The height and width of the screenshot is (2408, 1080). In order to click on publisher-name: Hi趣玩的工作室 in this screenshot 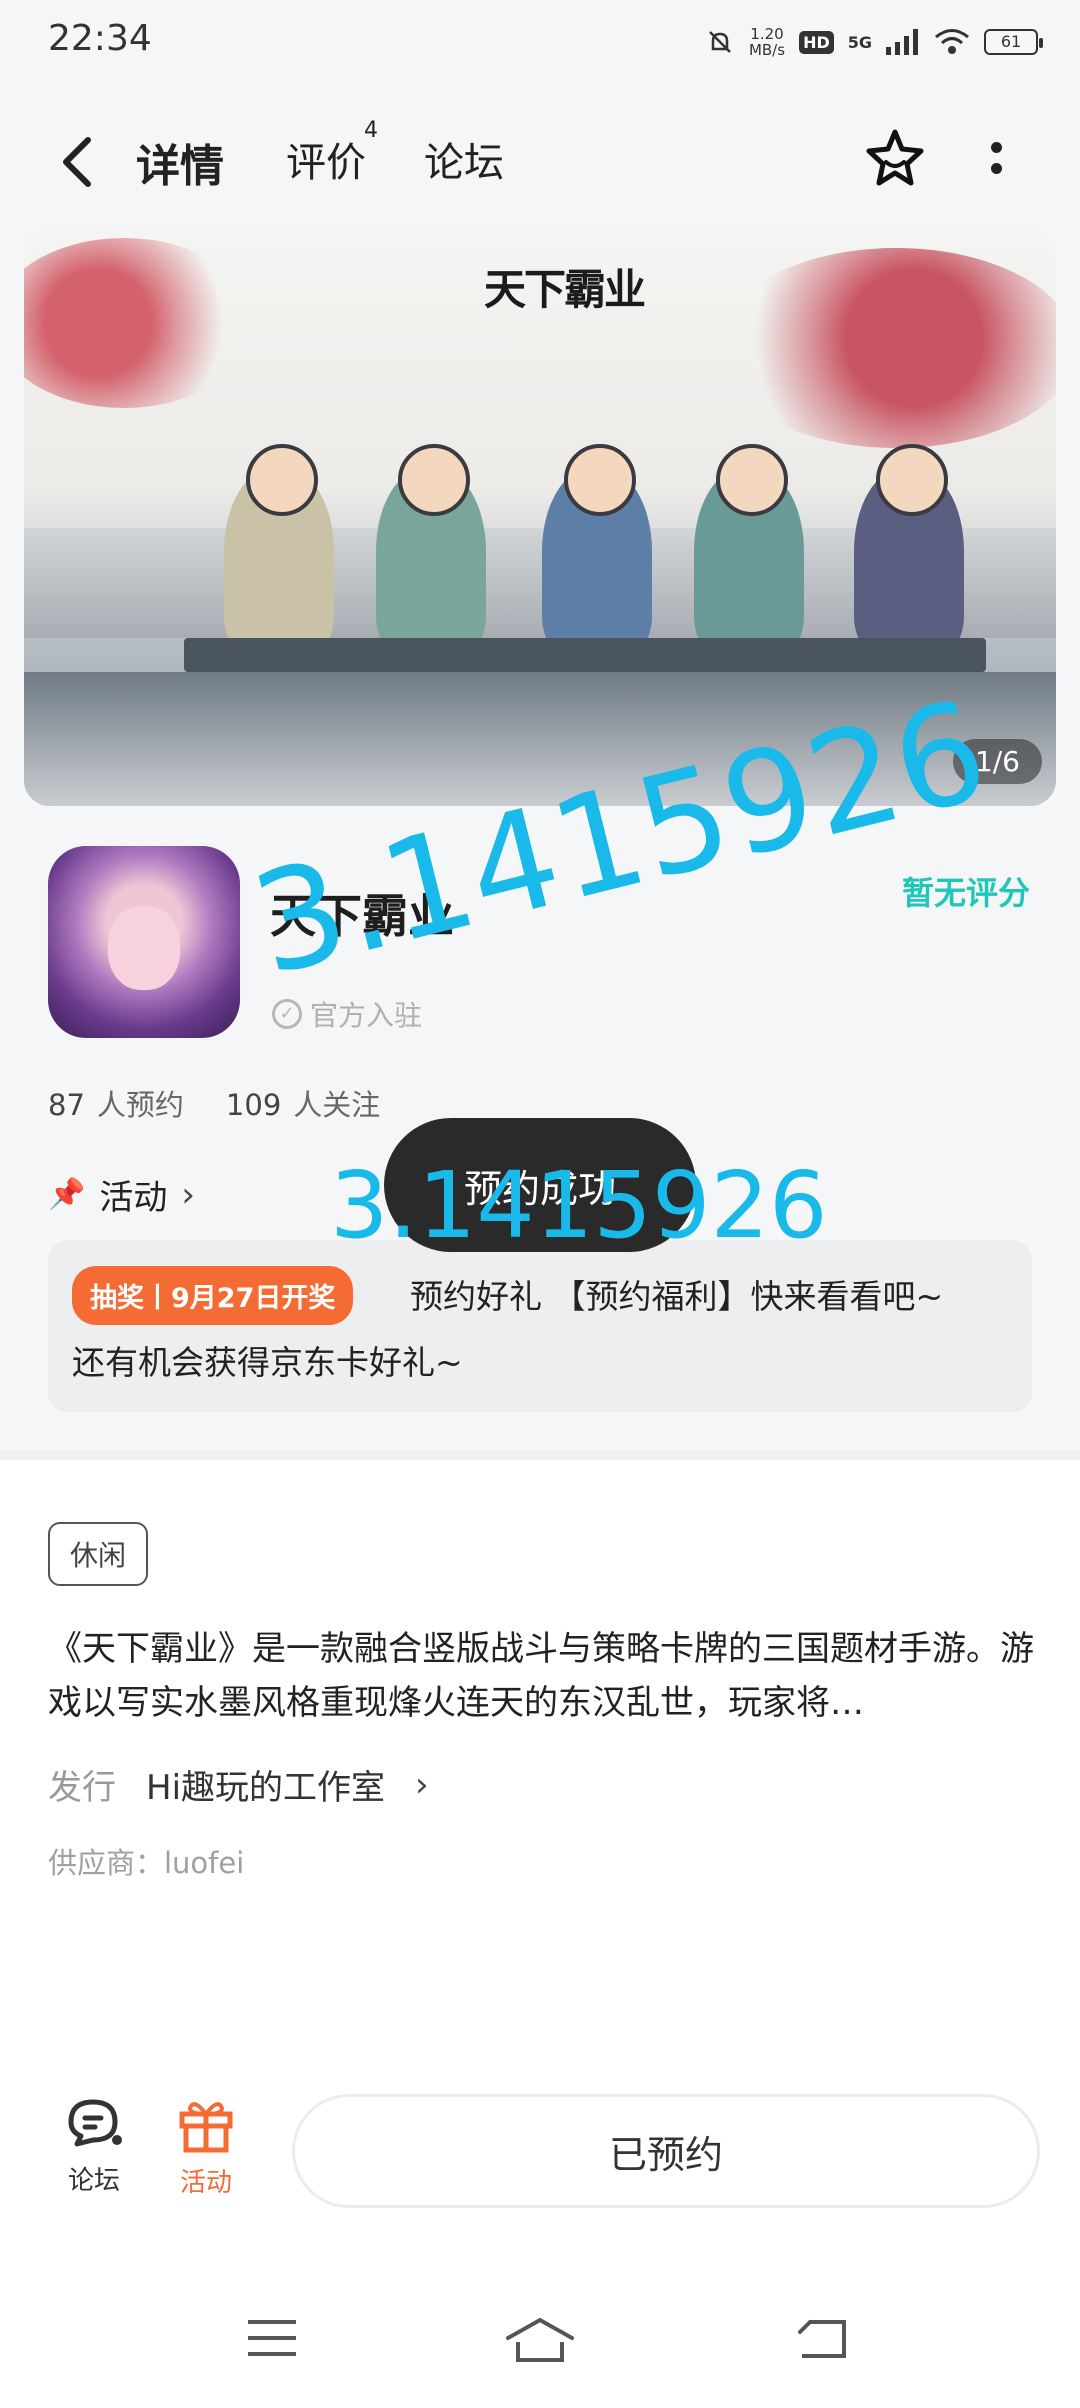, I will do `click(266, 1788)`.